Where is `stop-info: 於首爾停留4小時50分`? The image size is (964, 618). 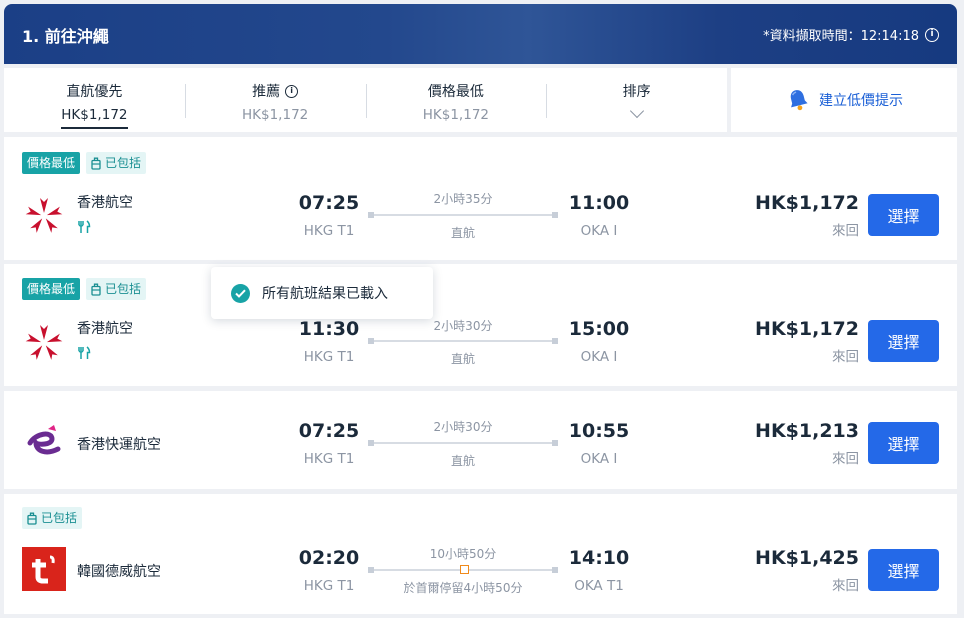 stop-info: 於首爾停留4小時50分 is located at coordinates (463, 588).